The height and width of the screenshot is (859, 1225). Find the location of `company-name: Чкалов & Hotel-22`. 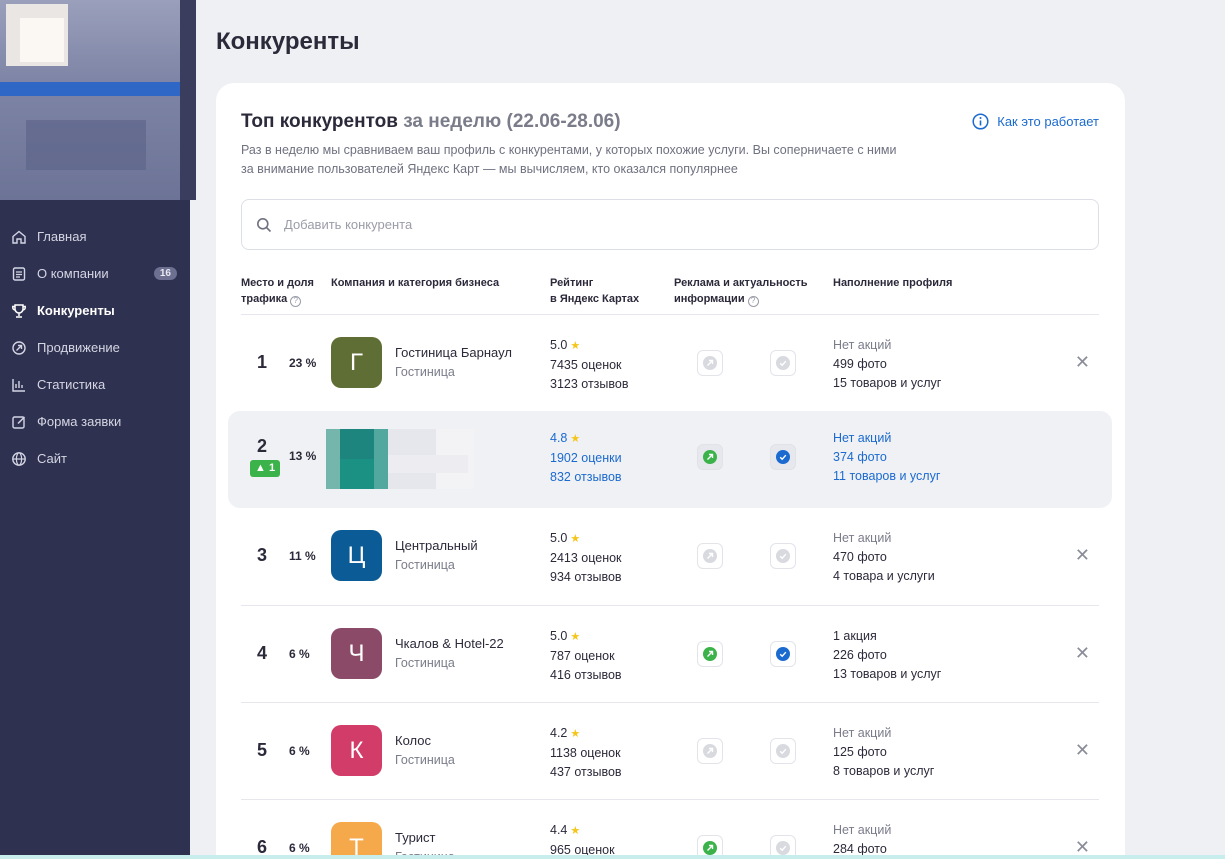

company-name: Чкалов & Hotel-22 is located at coordinates (449, 643).